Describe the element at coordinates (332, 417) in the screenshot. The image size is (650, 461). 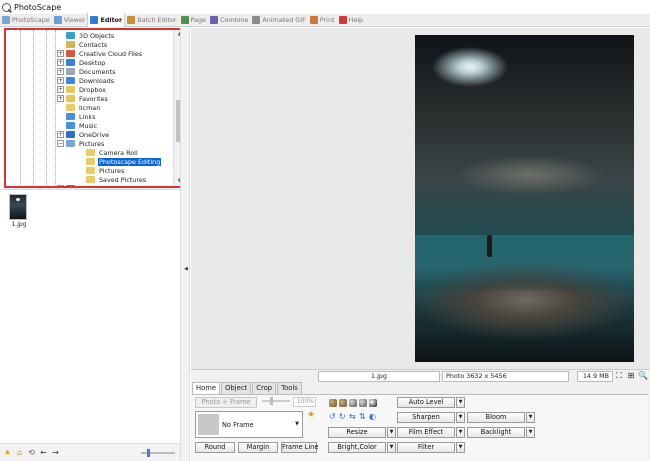
I see `rotate-left-icon: ↺` at that location.